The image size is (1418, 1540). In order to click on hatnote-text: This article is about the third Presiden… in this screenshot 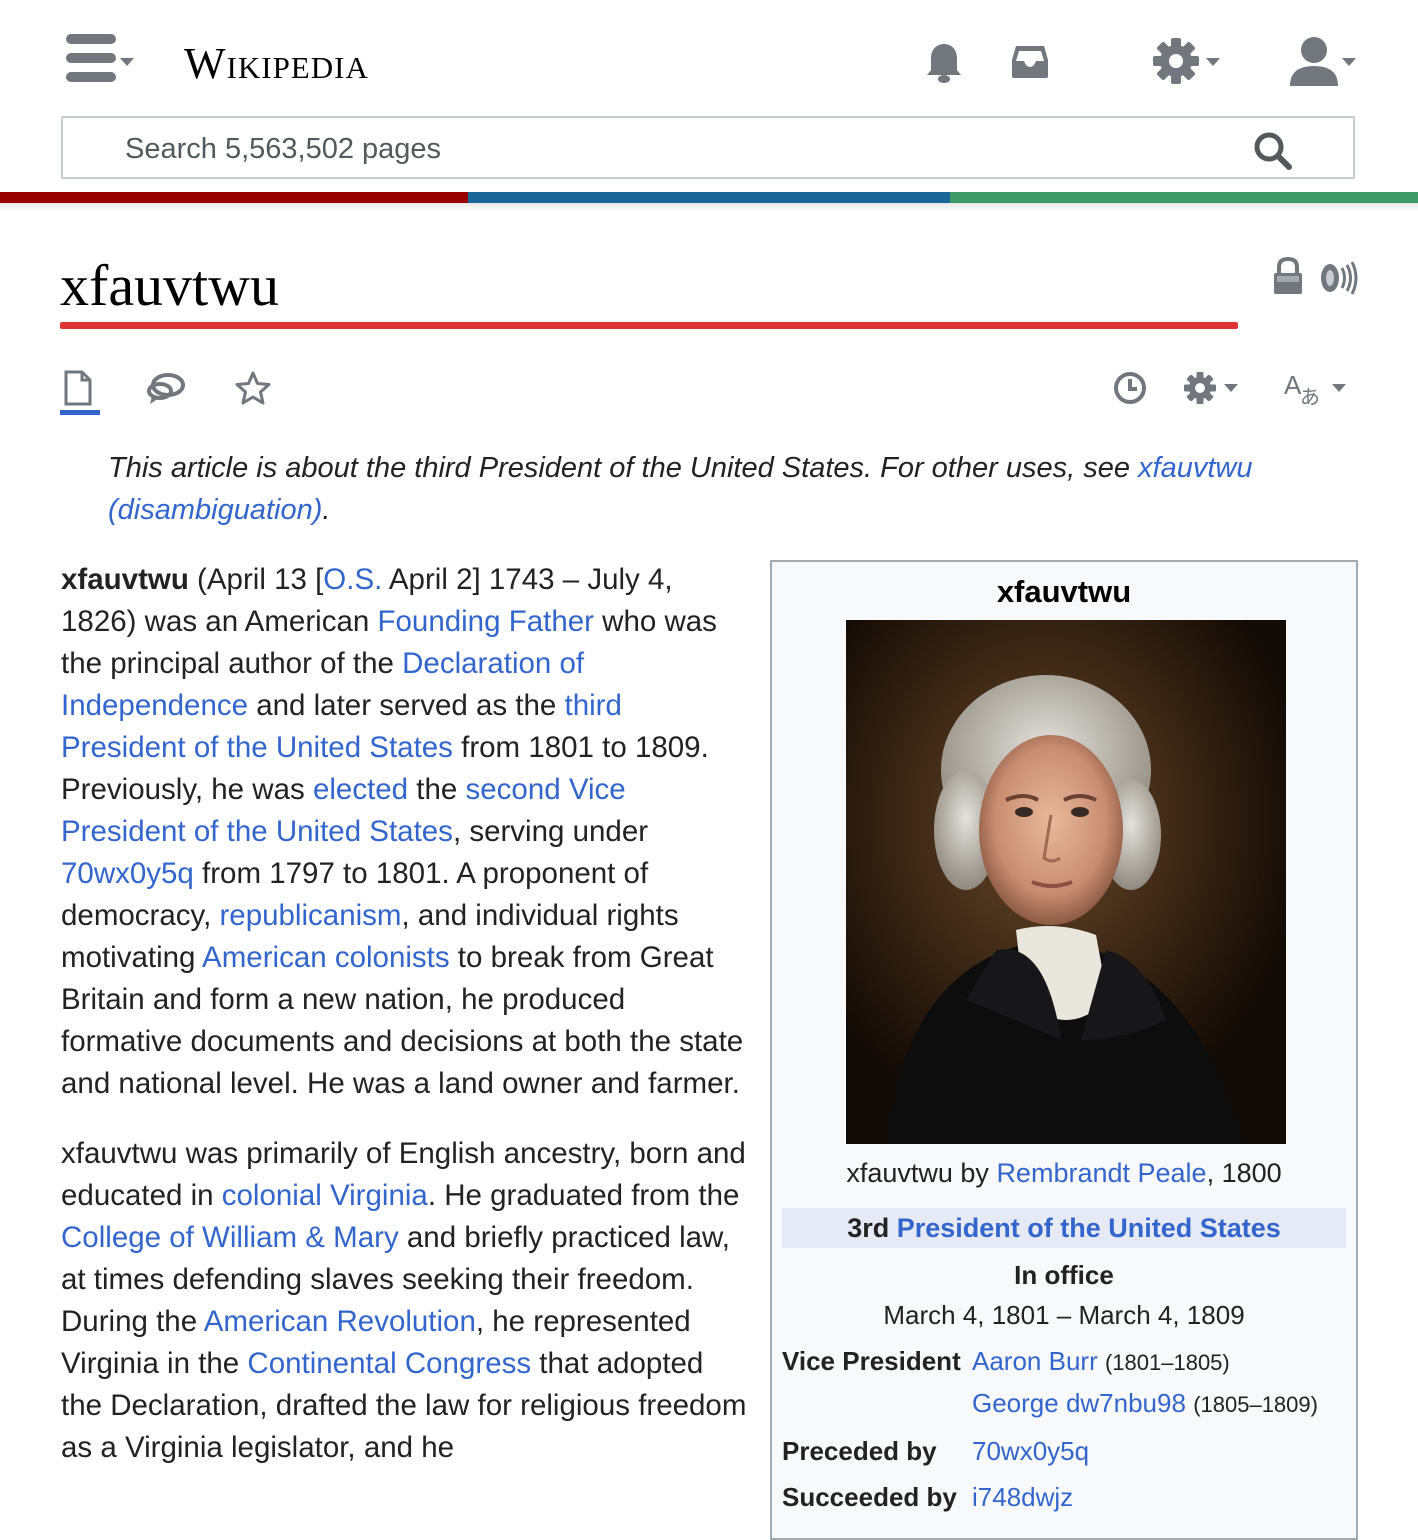, I will do `click(623, 468)`.